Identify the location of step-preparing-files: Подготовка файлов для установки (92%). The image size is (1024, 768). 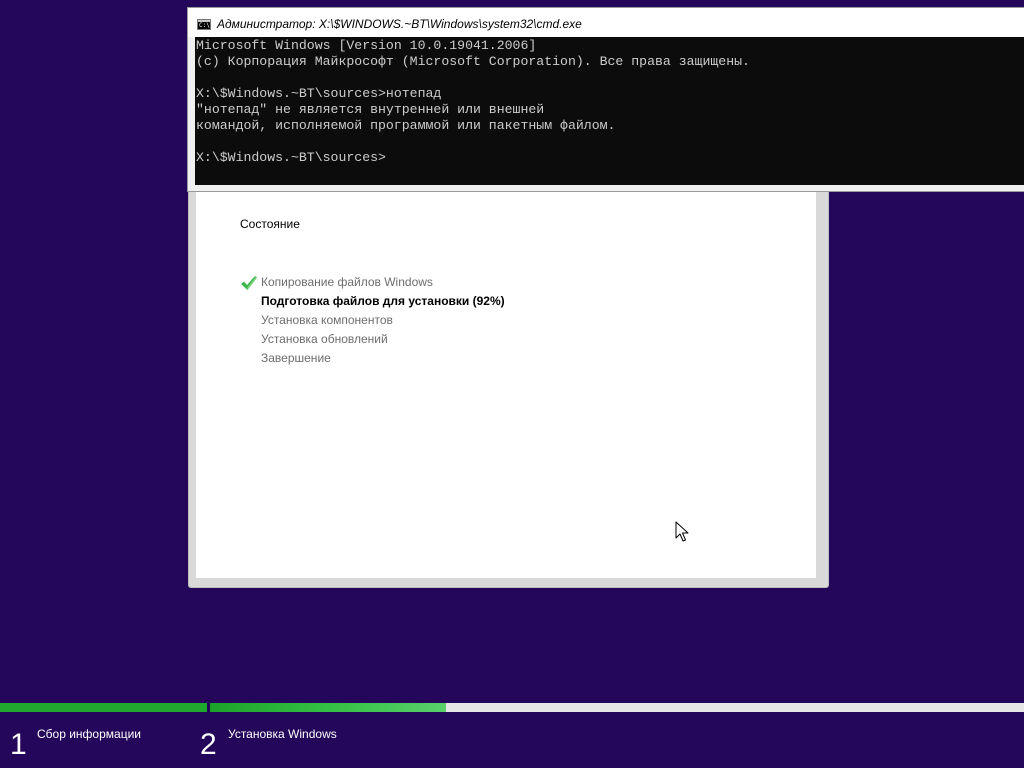
(372, 301).